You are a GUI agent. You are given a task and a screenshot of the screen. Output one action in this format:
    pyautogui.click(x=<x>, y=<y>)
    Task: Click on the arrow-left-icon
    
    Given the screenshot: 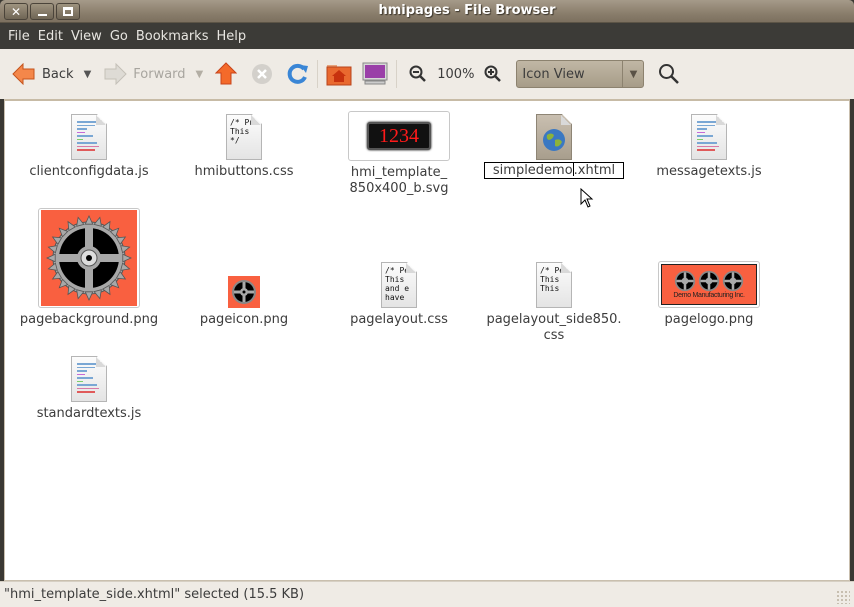 What is the action you would take?
    pyautogui.click(x=24, y=74)
    